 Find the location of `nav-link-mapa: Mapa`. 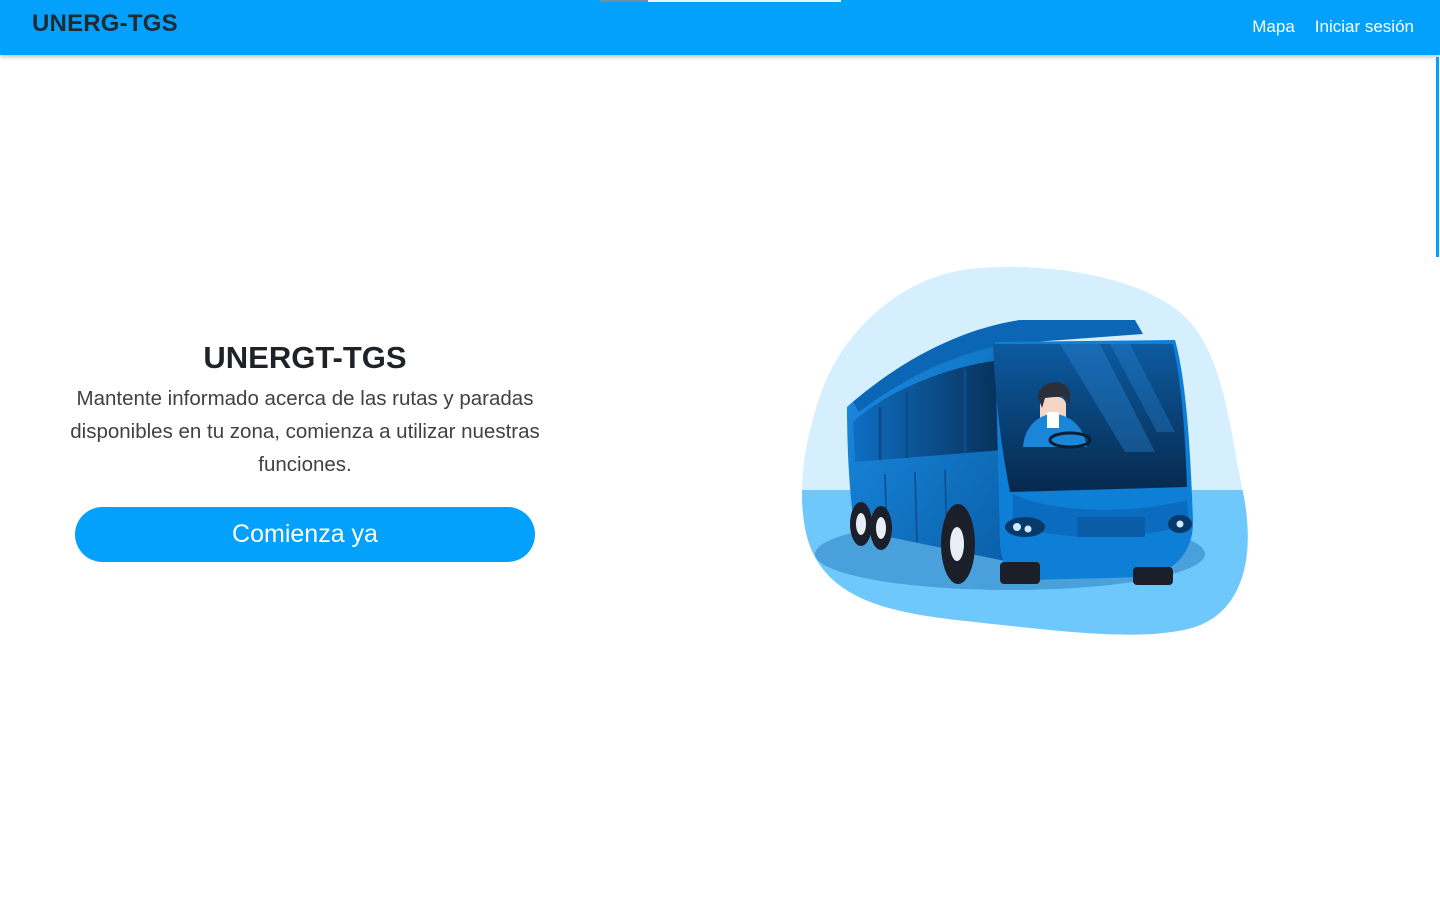

nav-link-mapa: Mapa is located at coordinates (1273, 27).